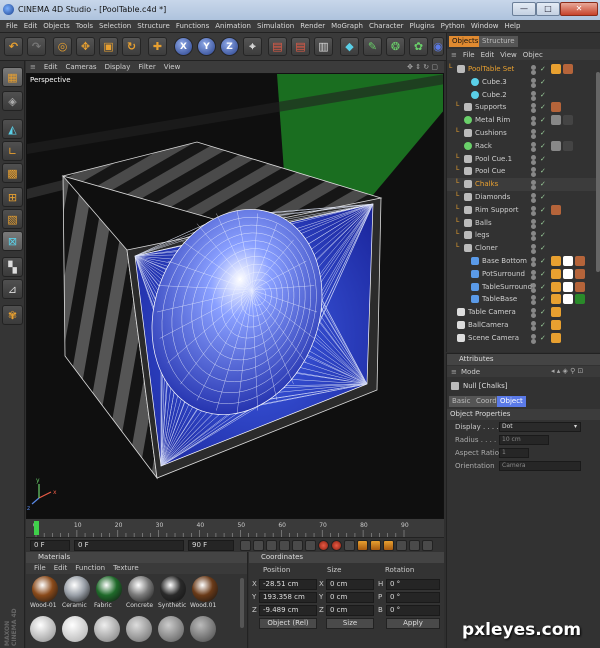  Describe the element at coordinates (533, 157) in the screenshot. I see `editor-visibility-dot` at that location.